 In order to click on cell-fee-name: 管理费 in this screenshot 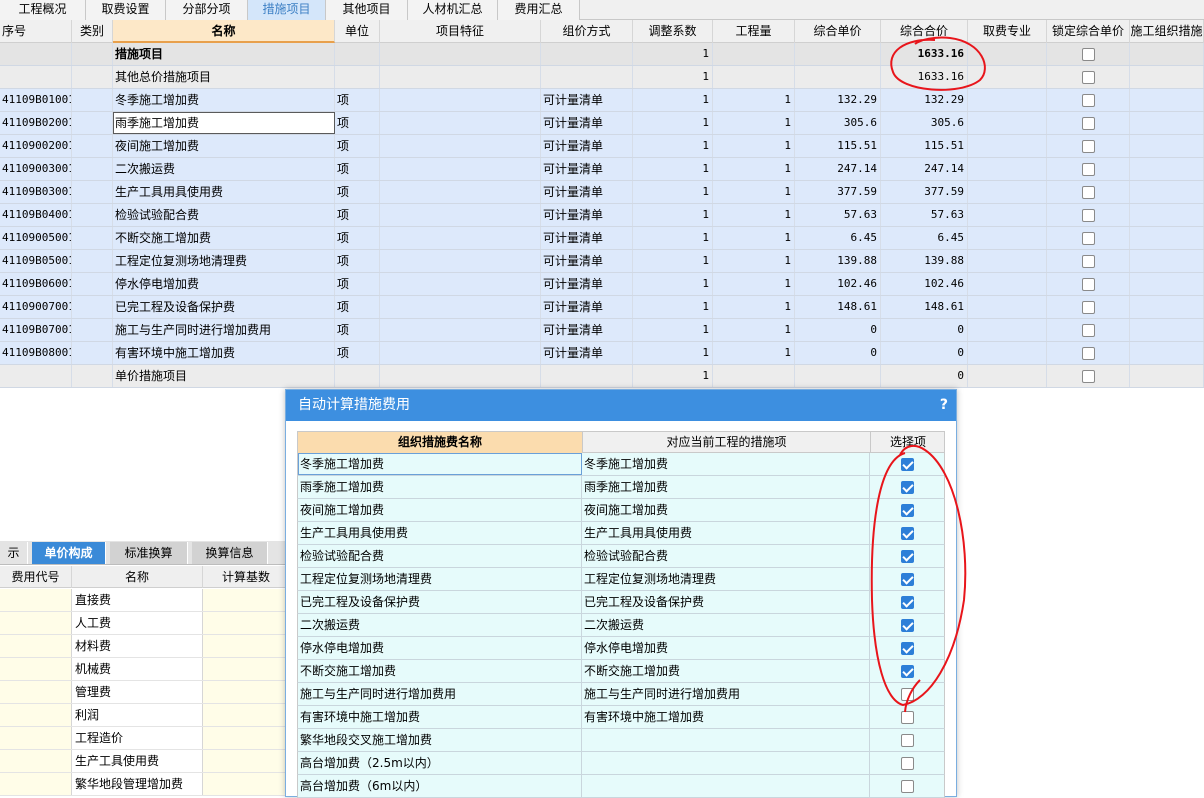, I will do `click(137, 692)`.